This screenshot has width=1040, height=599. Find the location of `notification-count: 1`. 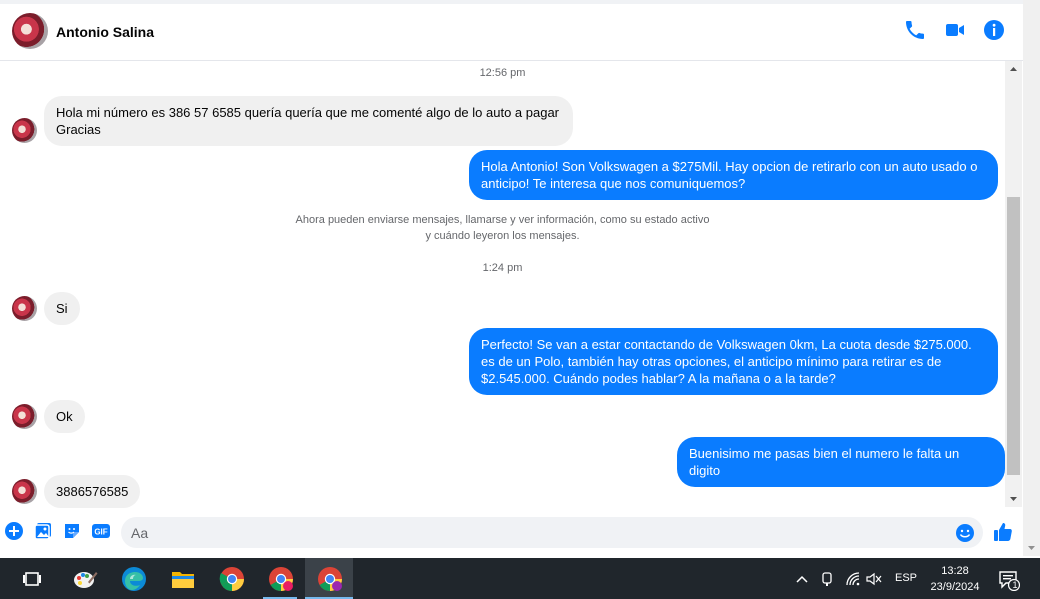

notification-count: 1 is located at coordinates (1015, 585).